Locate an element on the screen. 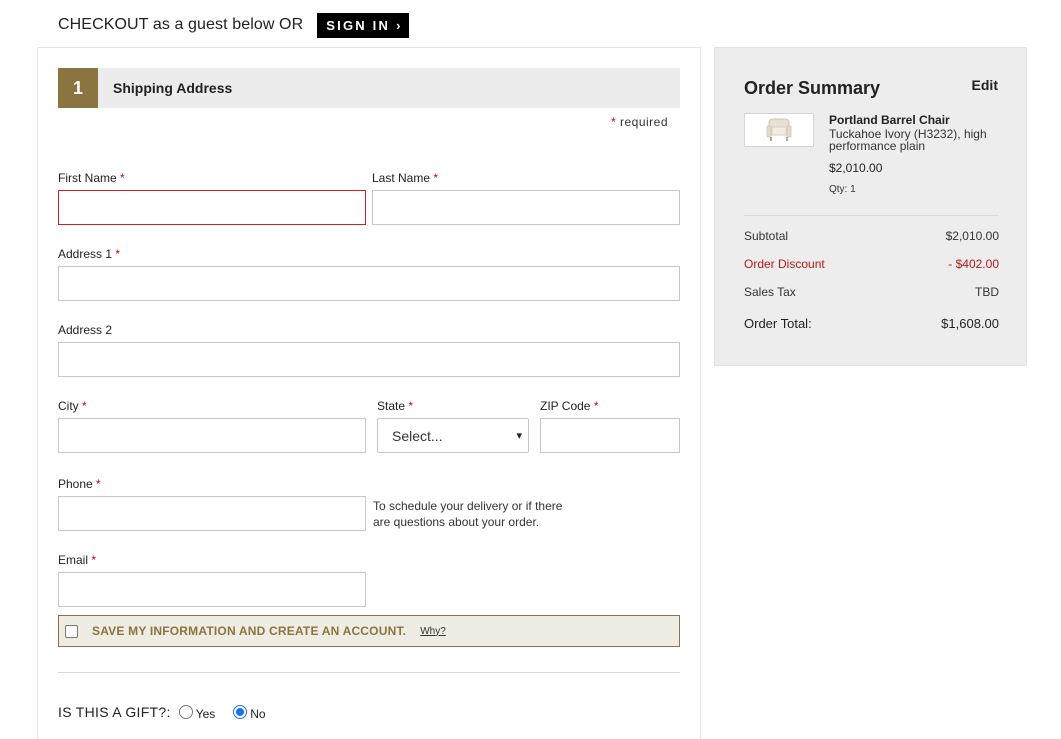 This screenshot has width=1061, height=739. last-name-label-text: Last Name is located at coordinates (401, 178).